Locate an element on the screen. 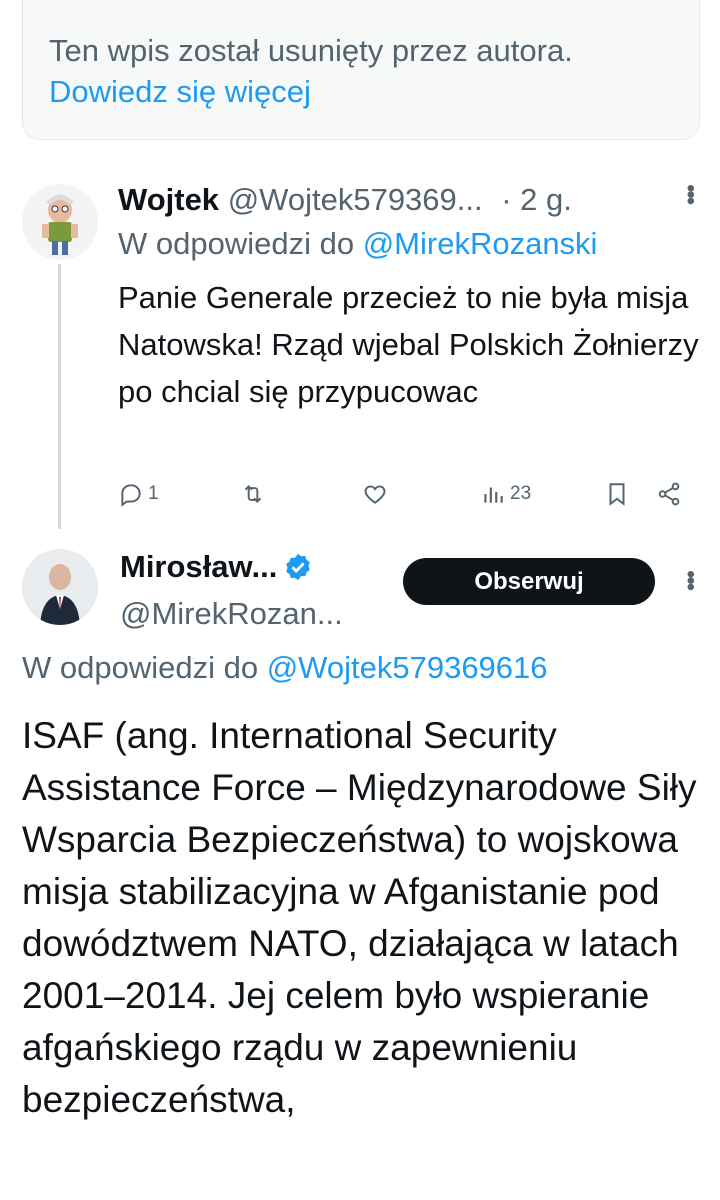 This screenshot has height=1200, width=720. share-icon is located at coordinates (669, 494).